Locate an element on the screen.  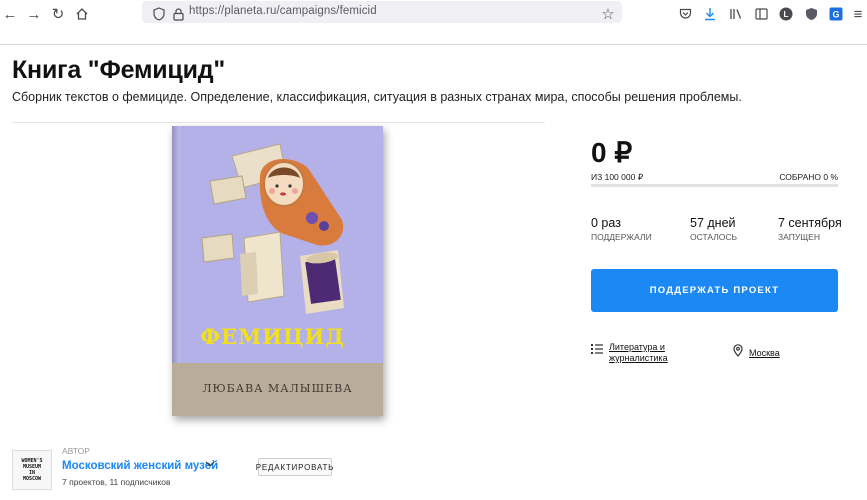
list-icon is located at coordinates (597, 351).